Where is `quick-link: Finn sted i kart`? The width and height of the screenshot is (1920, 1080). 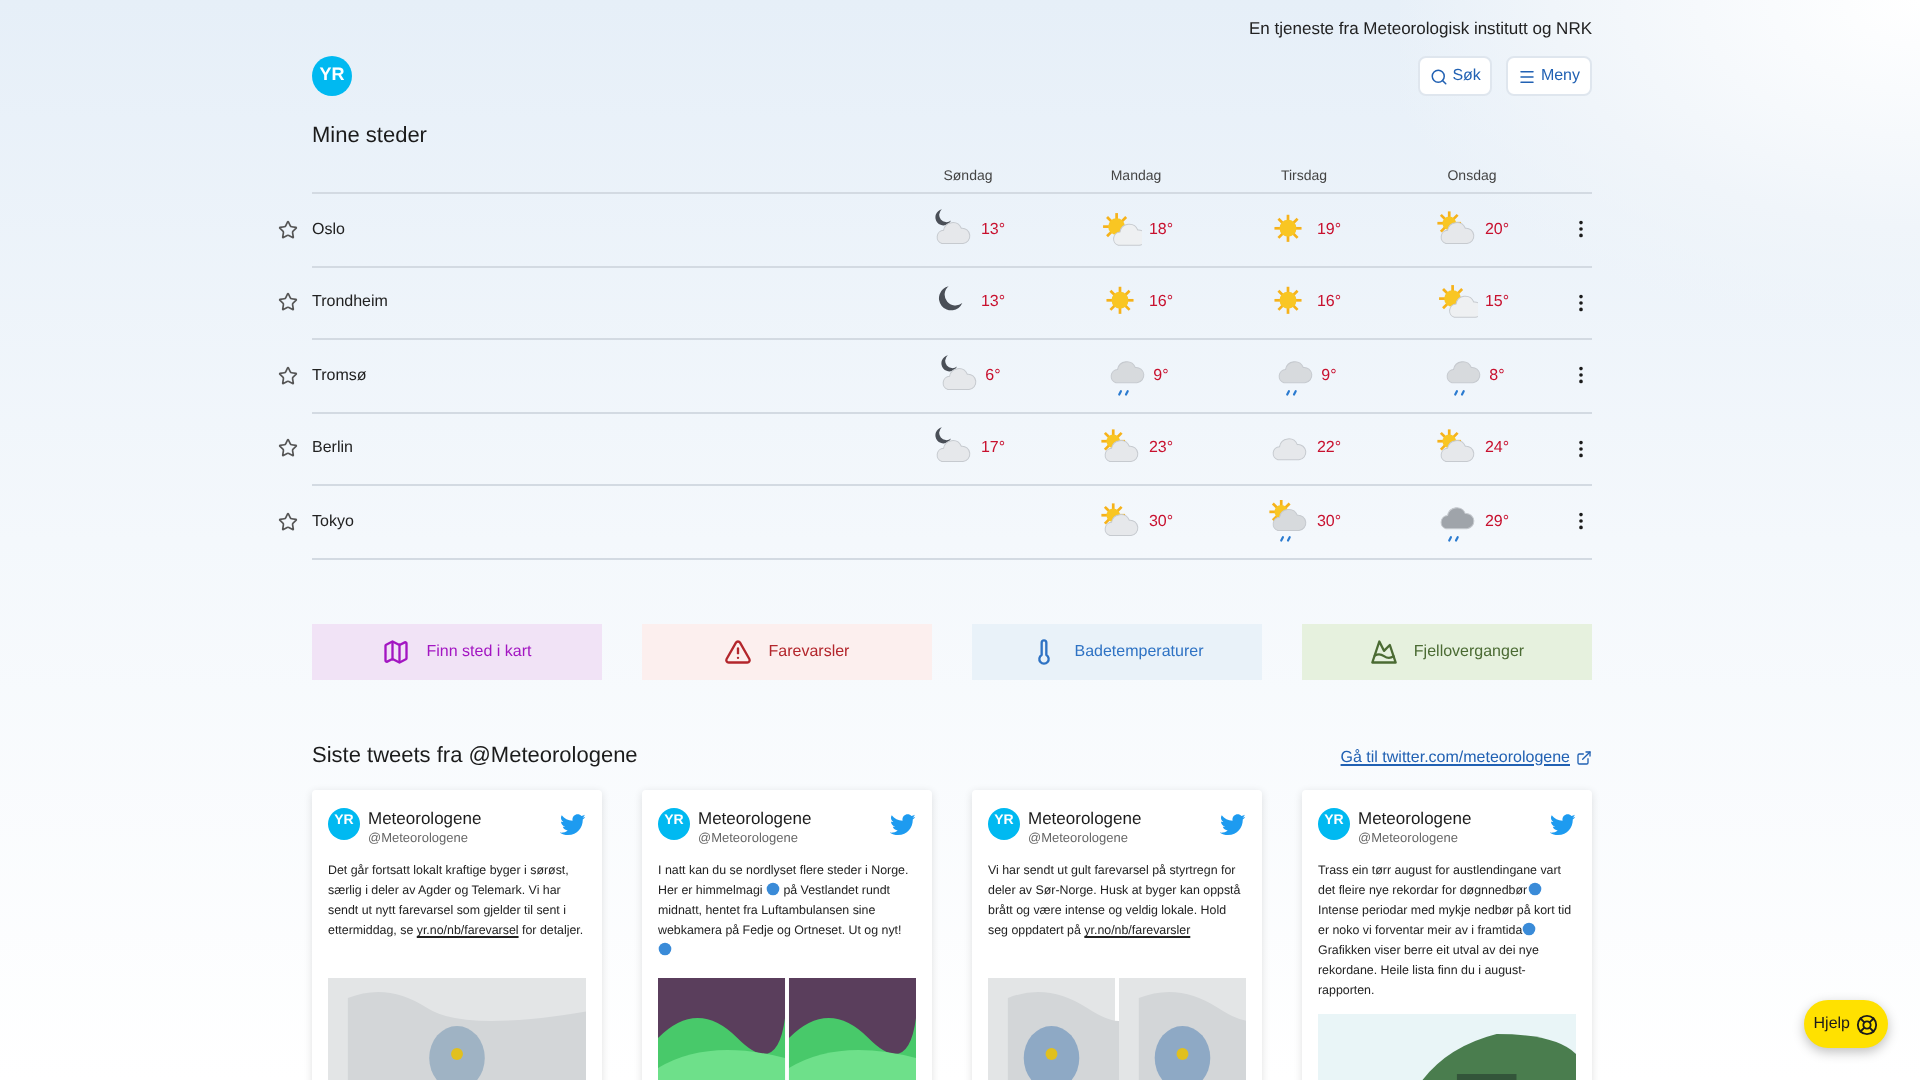 quick-link: Finn sted i kart is located at coordinates (457, 651).